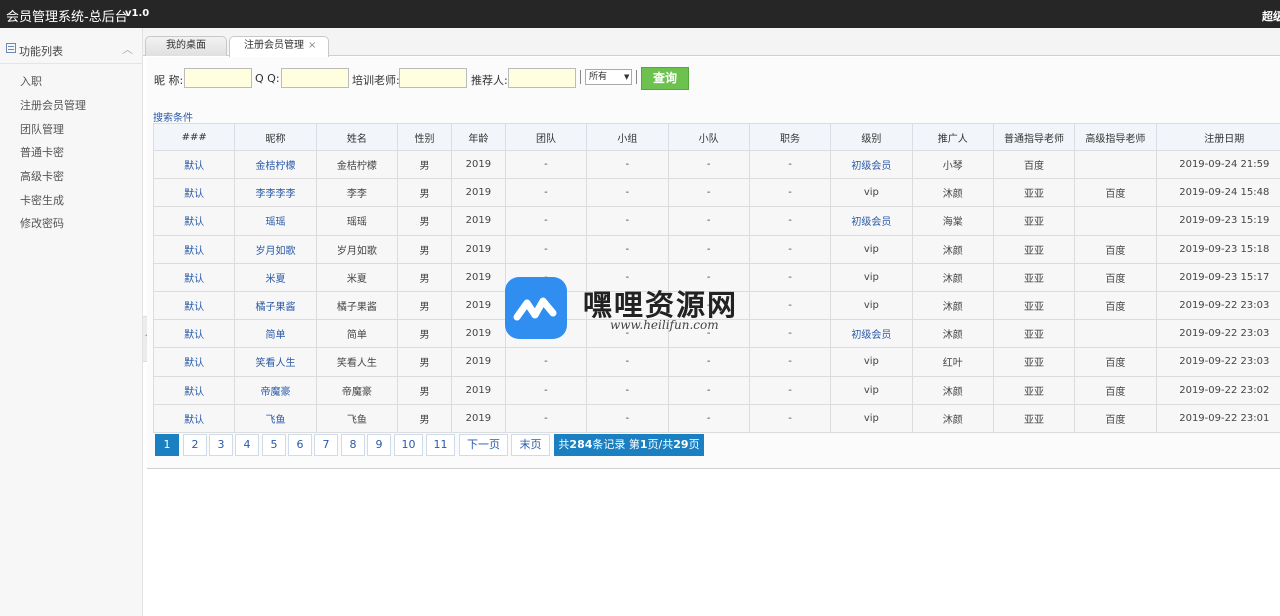  I want to click on table-cell: 简单, so click(275, 334).